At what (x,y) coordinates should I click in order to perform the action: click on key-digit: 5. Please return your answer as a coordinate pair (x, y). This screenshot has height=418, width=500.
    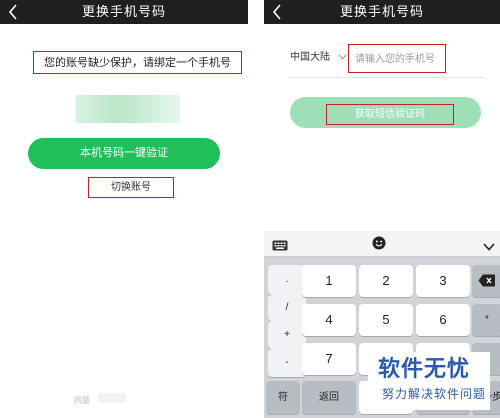
    Looking at the image, I should click on (386, 320).